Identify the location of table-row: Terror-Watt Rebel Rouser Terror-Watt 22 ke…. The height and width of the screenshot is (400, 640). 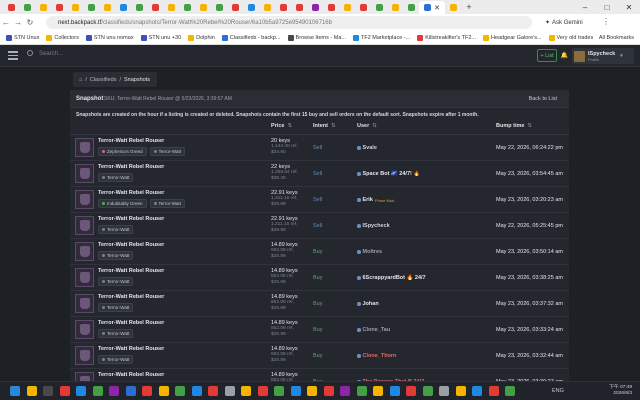
(319, 174).